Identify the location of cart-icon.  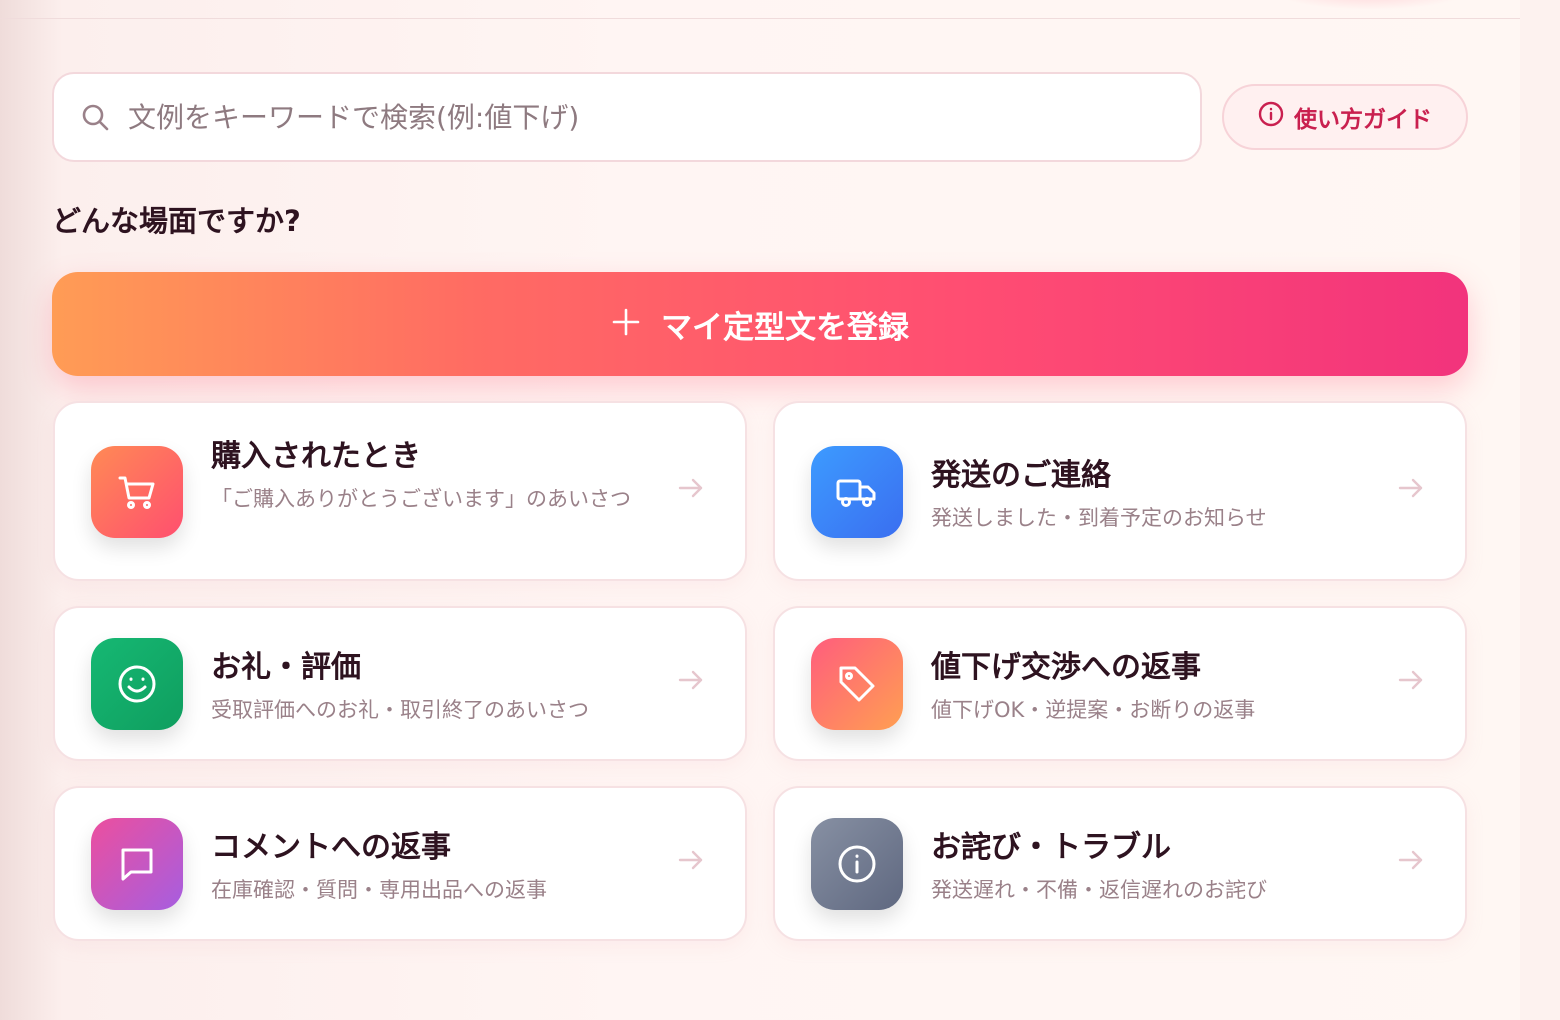
(137, 492).